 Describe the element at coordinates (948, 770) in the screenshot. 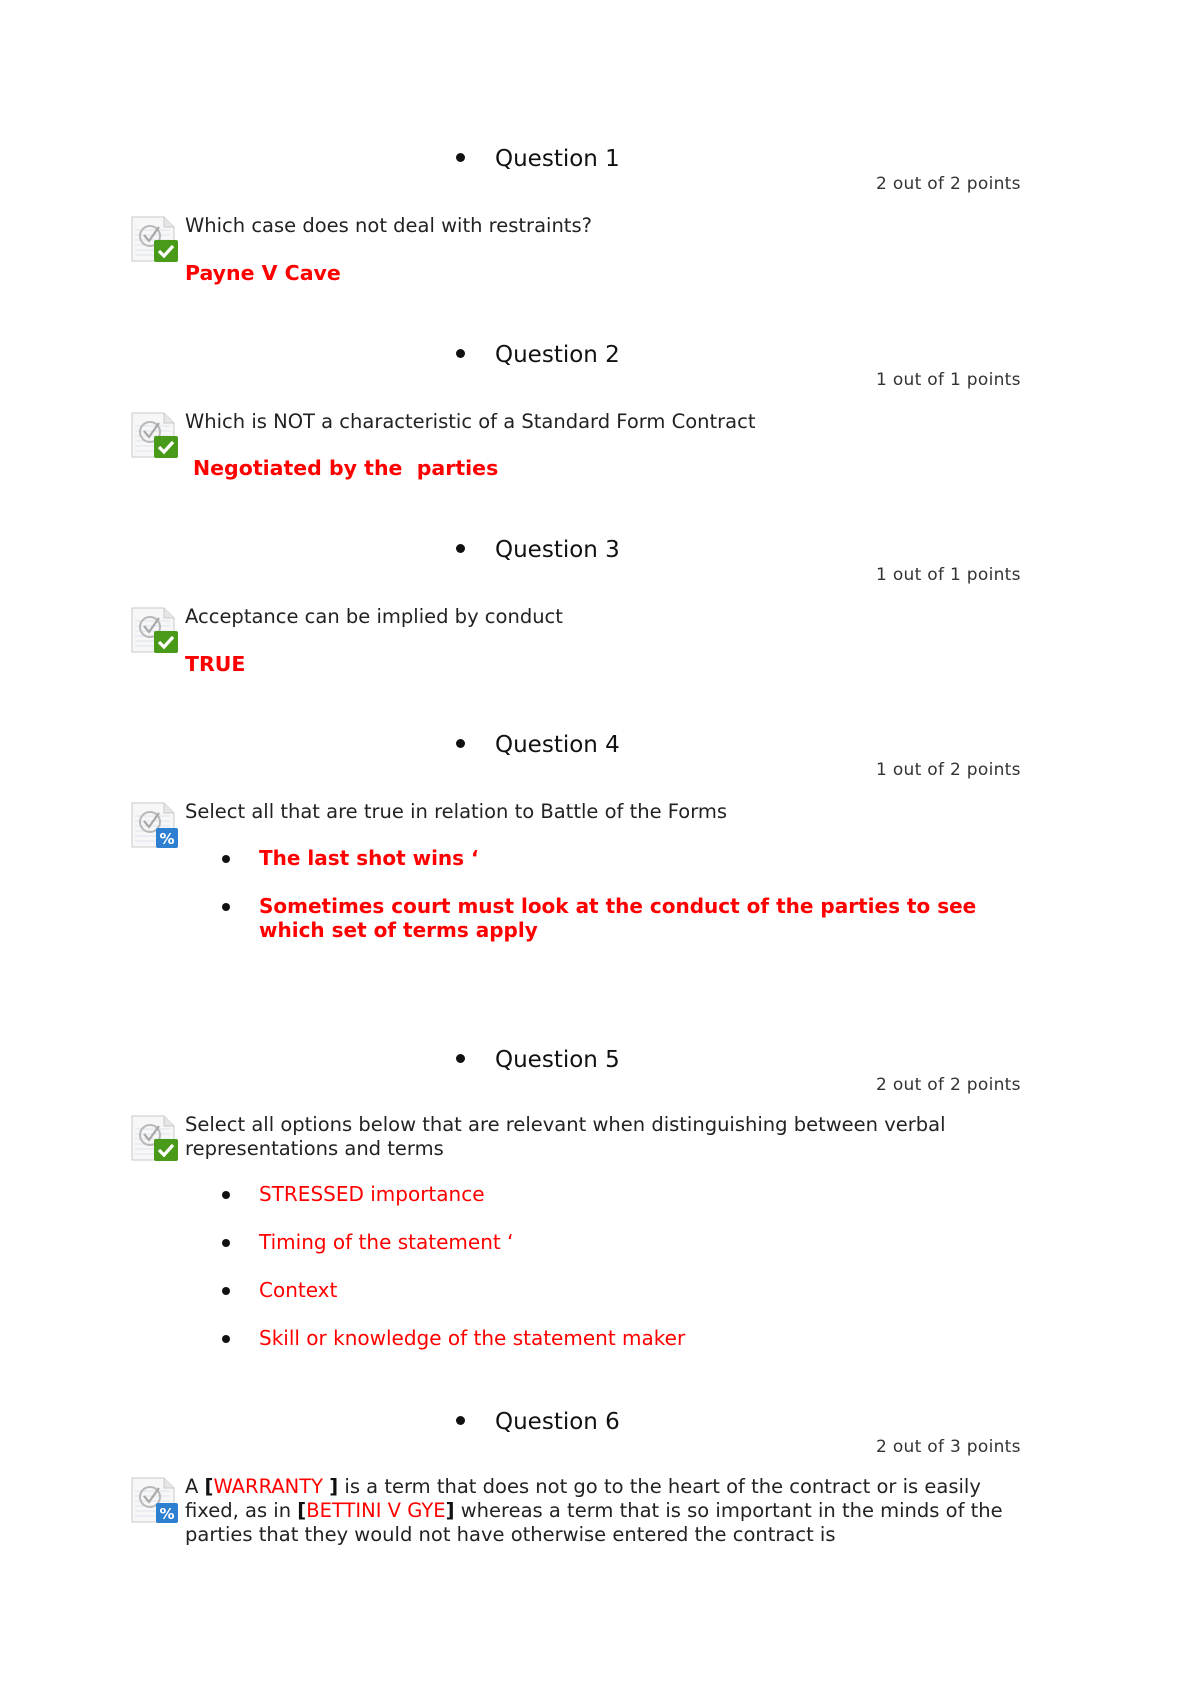

I see `points-score: 1 out of 2 points` at that location.